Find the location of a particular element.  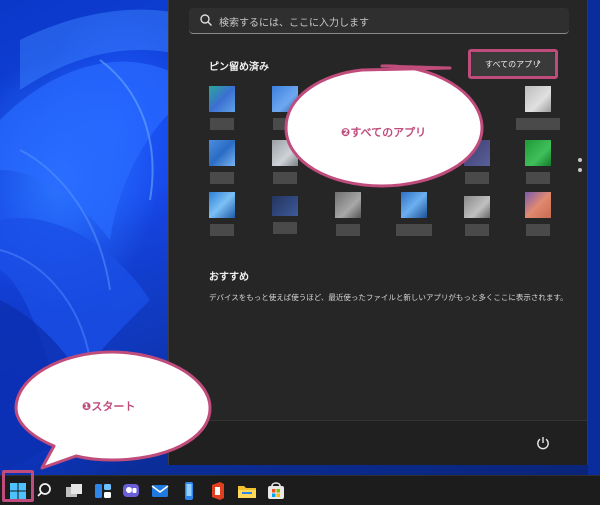

pinned-section-title: ピン留め済み is located at coordinates (239, 67).